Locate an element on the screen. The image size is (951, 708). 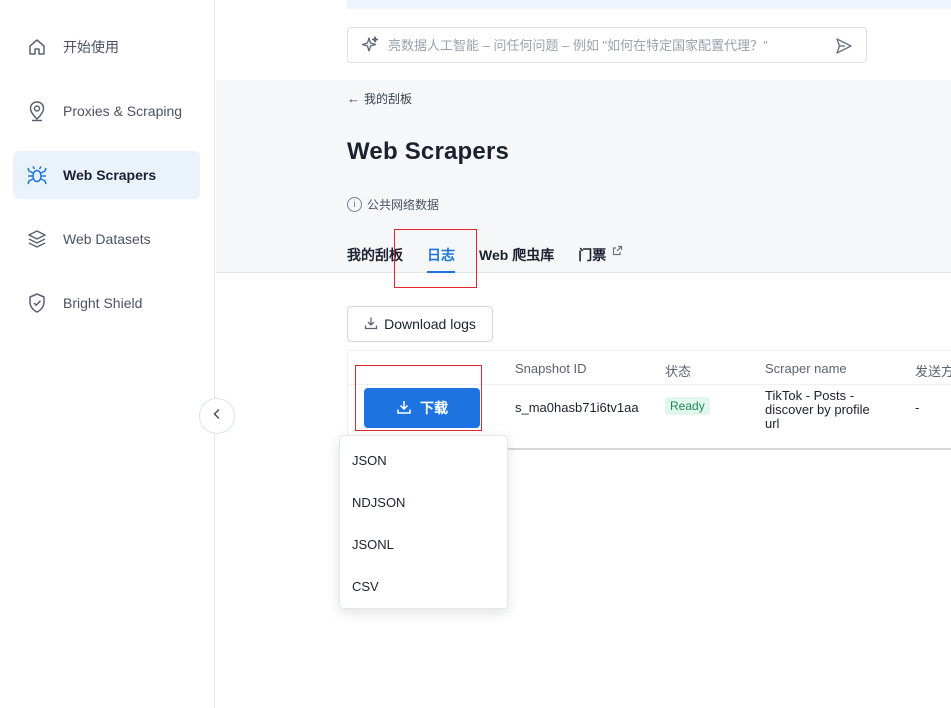
ai-search-bar is located at coordinates (607, 45).